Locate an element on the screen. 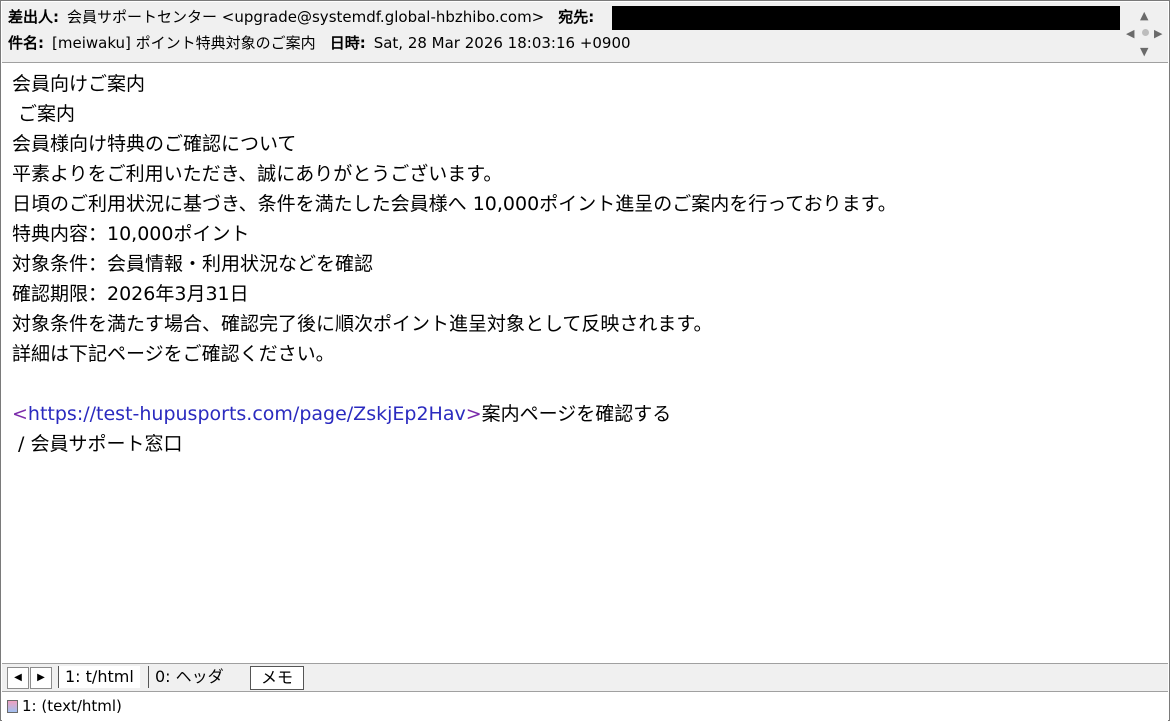 This screenshot has width=1170, height=721. nav-center-dot is located at coordinates (1145, 32).